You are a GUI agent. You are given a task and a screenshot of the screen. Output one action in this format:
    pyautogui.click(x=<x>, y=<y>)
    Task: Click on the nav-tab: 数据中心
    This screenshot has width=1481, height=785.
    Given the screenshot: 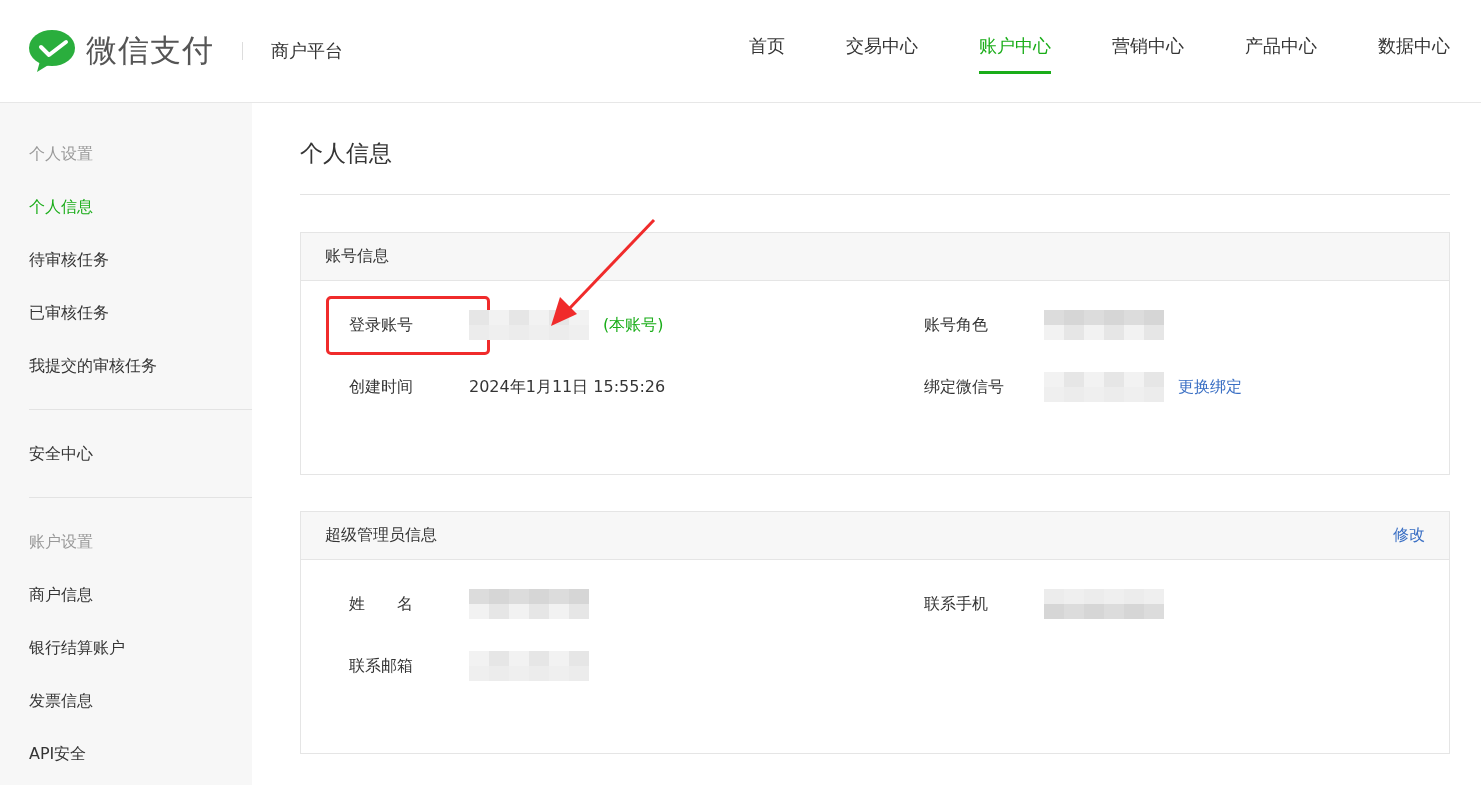 What is the action you would take?
    pyautogui.click(x=1414, y=37)
    